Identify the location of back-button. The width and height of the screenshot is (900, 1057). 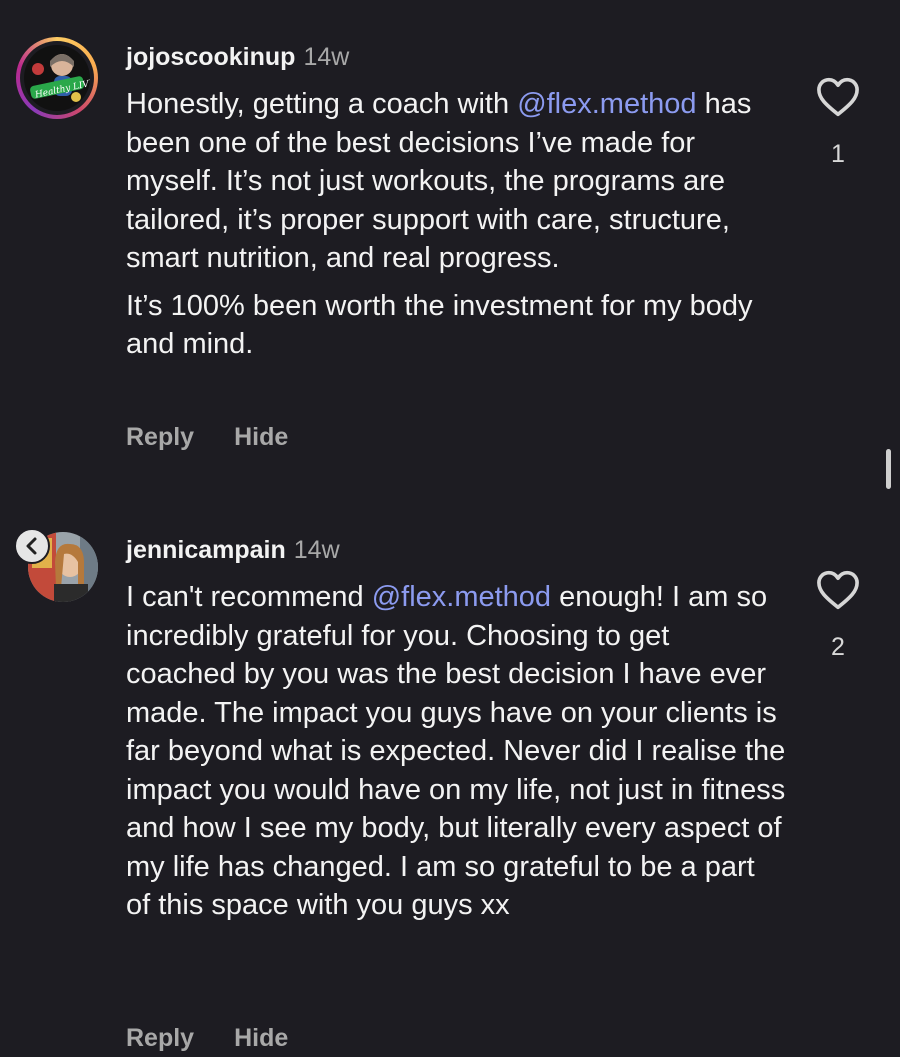
(32, 546).